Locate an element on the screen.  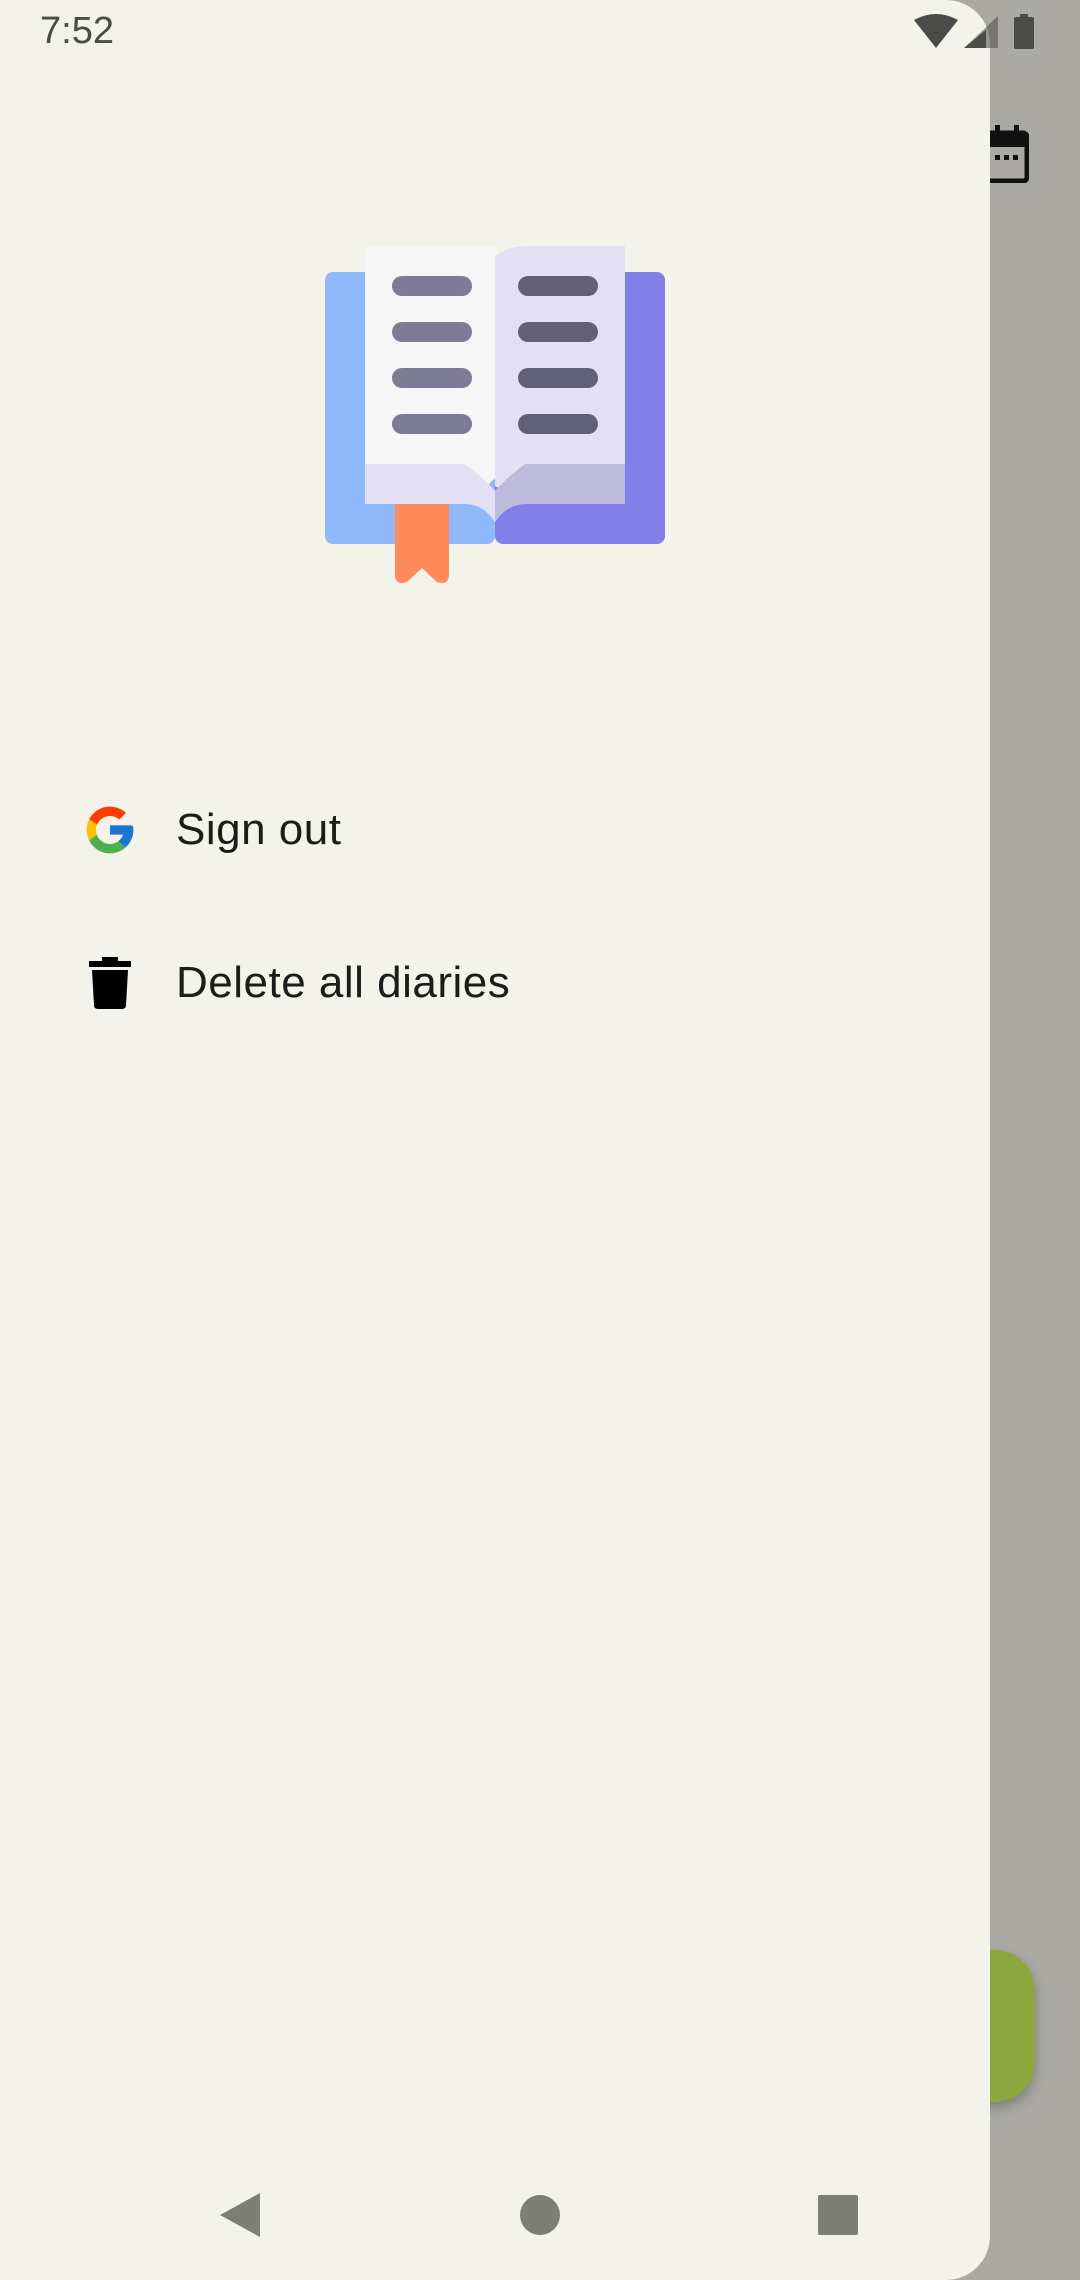
delete-all-diaries-label: Delete all diaries is located at coordinates (343, 982).